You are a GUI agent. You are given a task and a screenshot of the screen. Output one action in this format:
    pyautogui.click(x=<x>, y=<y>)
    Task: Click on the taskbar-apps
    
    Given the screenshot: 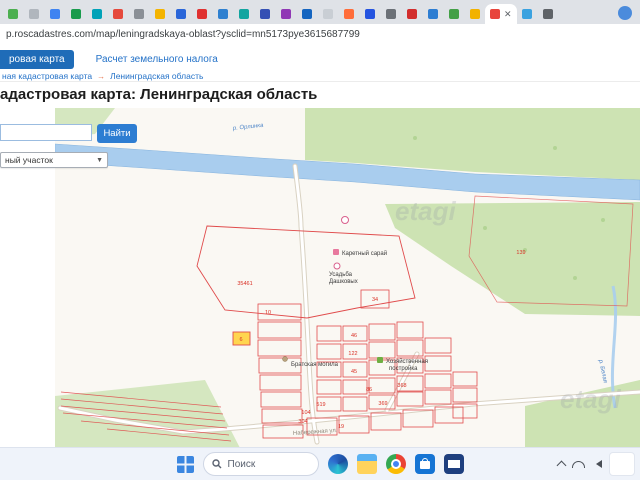 What is the action you would take?
    pyautogui.click(x=395, y=464)
    